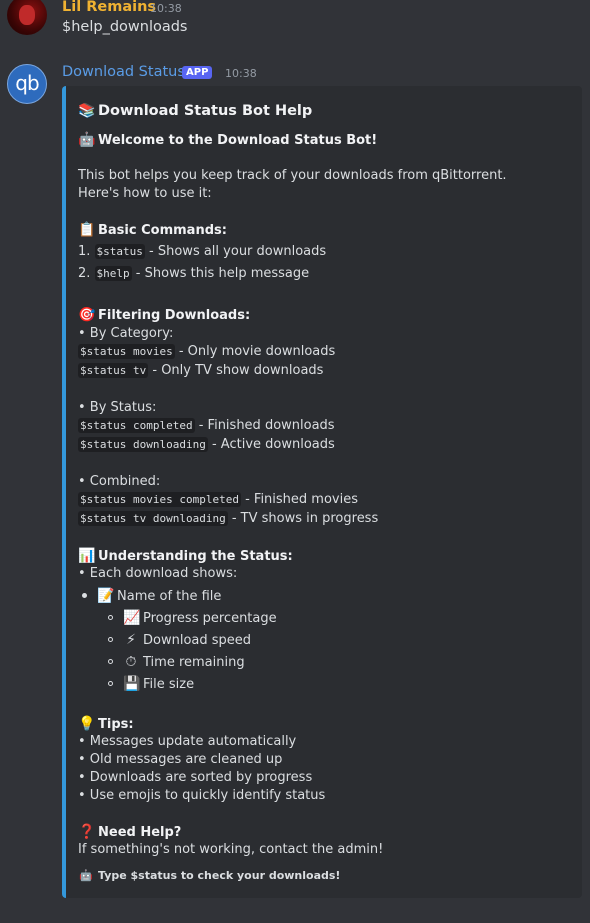 The width and height of the screenshot is (590, 923). Describe the element at coordinates (228, 140) in the screenshot. I see `welcome-line: 🤖 Welcome to the Download Status Bot!` at that location.